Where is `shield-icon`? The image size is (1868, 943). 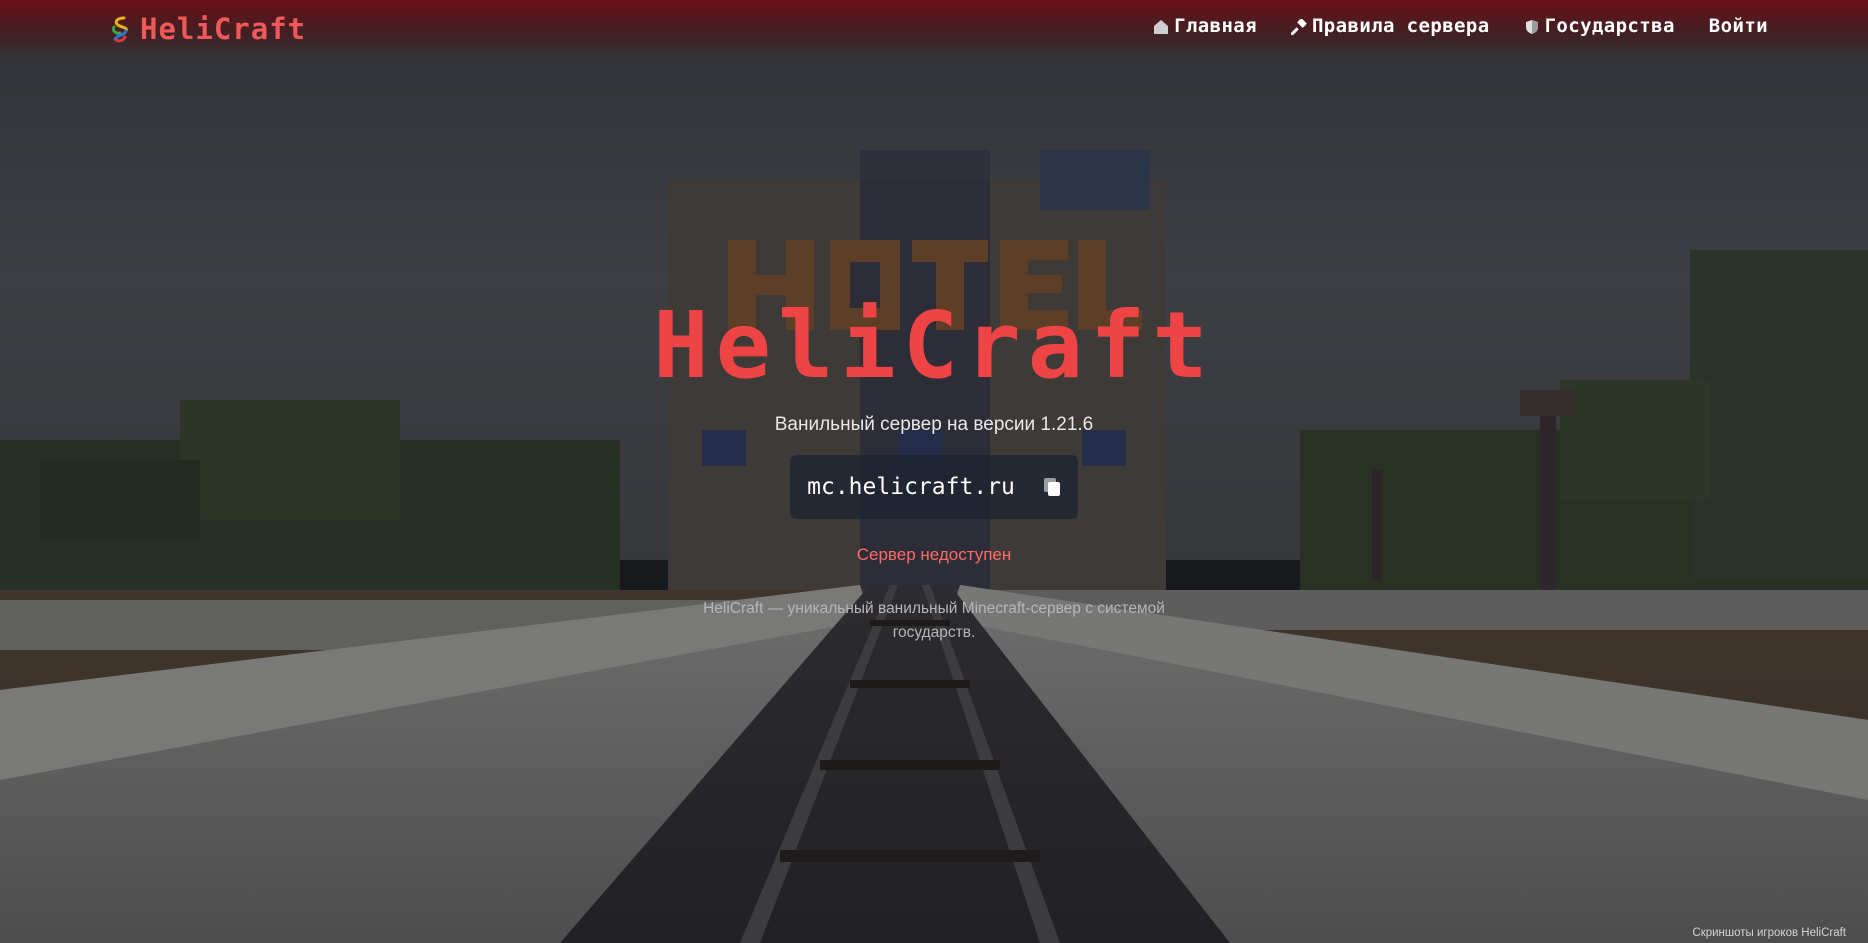 shield-icon is located at coordinates (1532, 26).